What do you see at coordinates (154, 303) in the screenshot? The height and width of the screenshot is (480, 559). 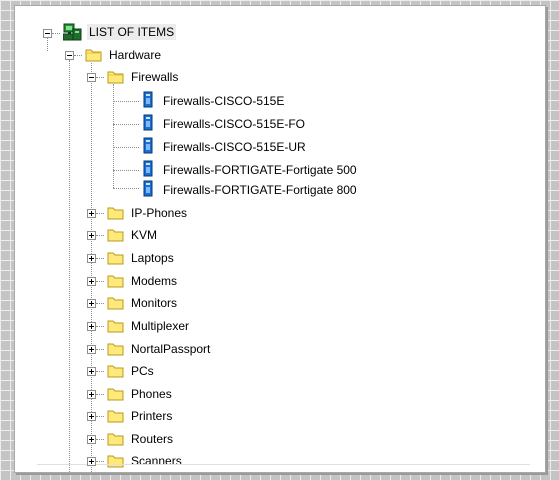 I see `folder-label: Monitors` at bounding box center [154, 303].